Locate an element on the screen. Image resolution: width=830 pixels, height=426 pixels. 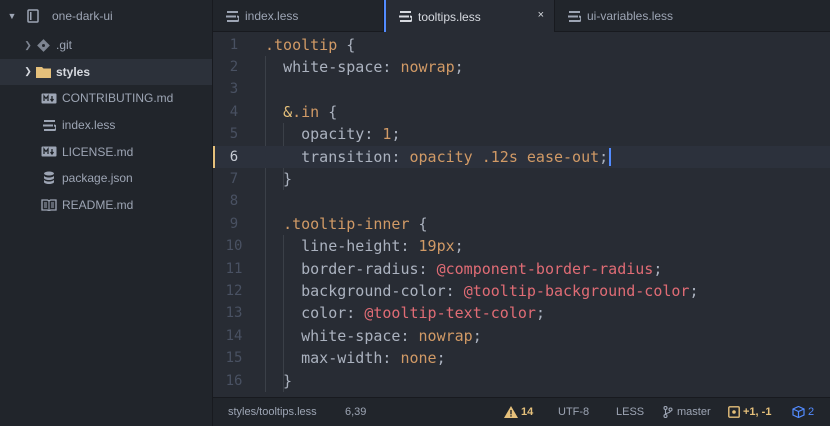
code-text: border-radius: @component-border-radius; is located at coordinates (482, 268).